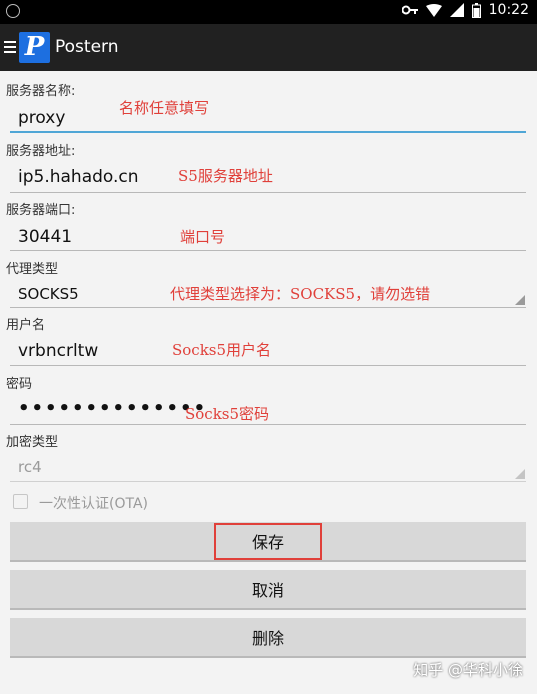 This screenshot has width=537, height=694. I want to click on proxy-type-select: SOCKS5, so click(48, 294).